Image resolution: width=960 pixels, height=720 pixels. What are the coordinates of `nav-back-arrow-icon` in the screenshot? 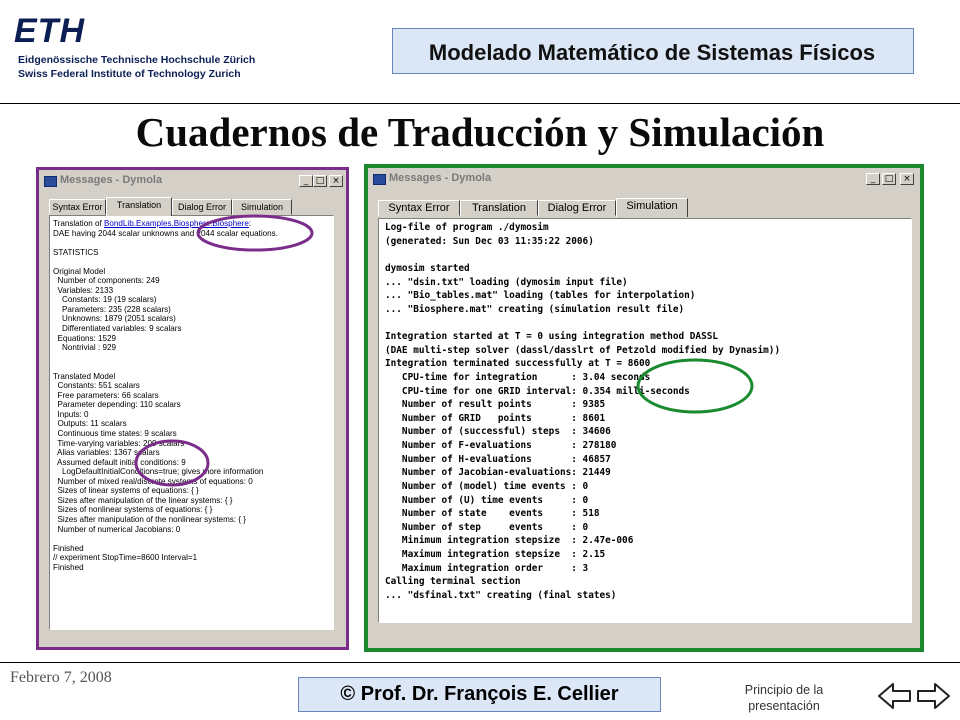 It's located at (896, 696).